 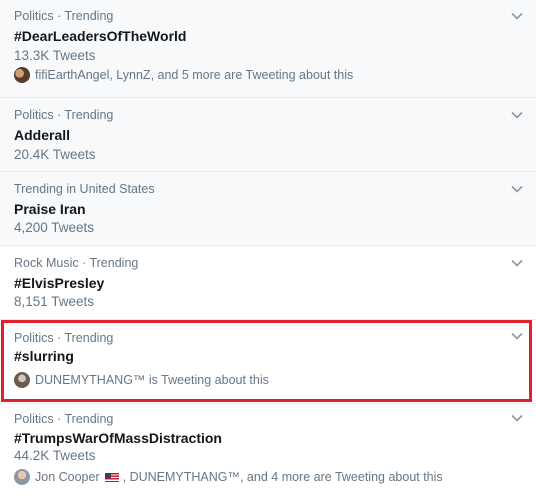 What do you see at coordinates (55, 55) in the screenshot?
I see `tweet-count: 13.3K Tweets` at bounding box center [55, 55].